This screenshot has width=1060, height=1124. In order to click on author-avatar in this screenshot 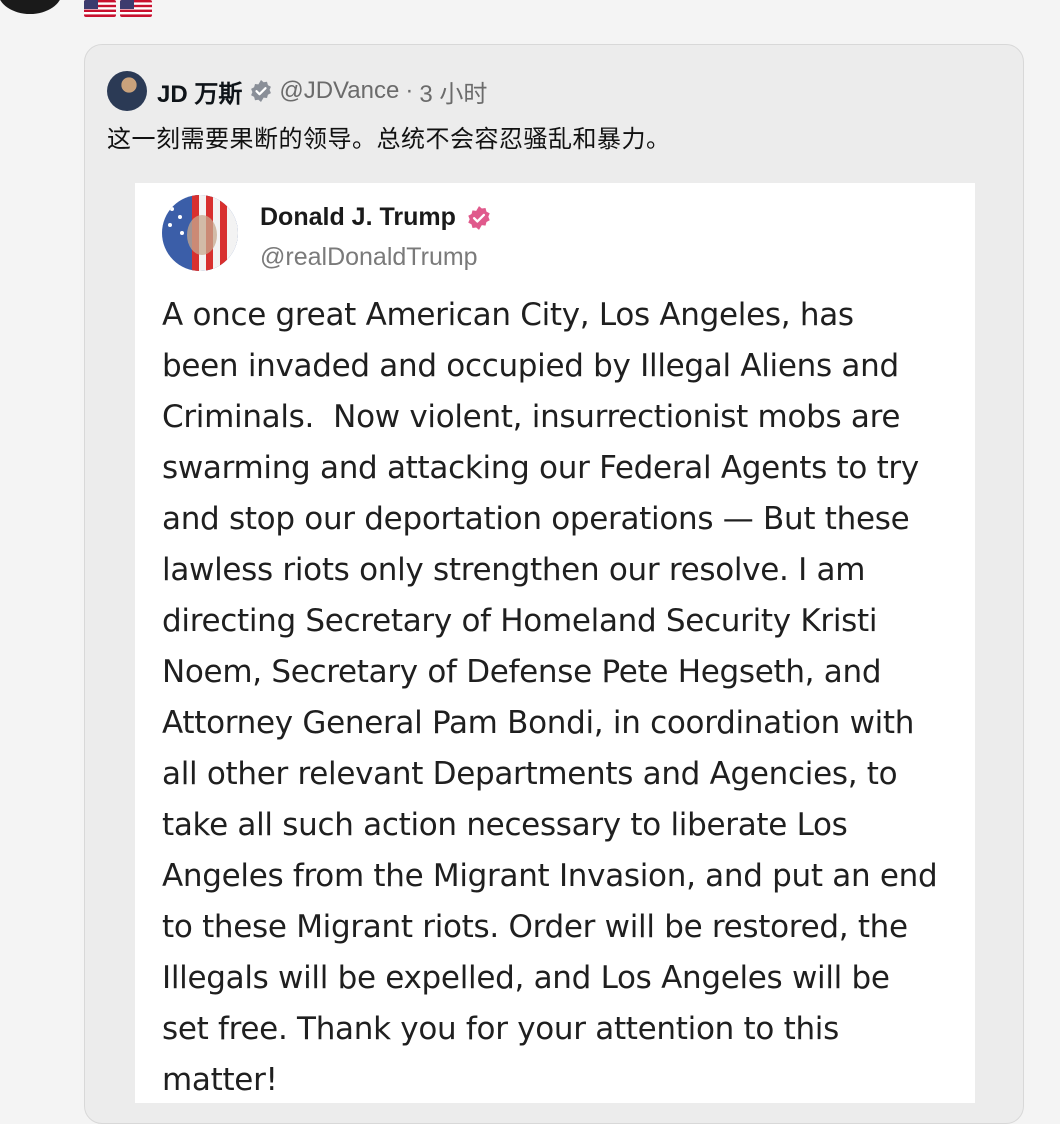, I will do `click(31, 7)`.